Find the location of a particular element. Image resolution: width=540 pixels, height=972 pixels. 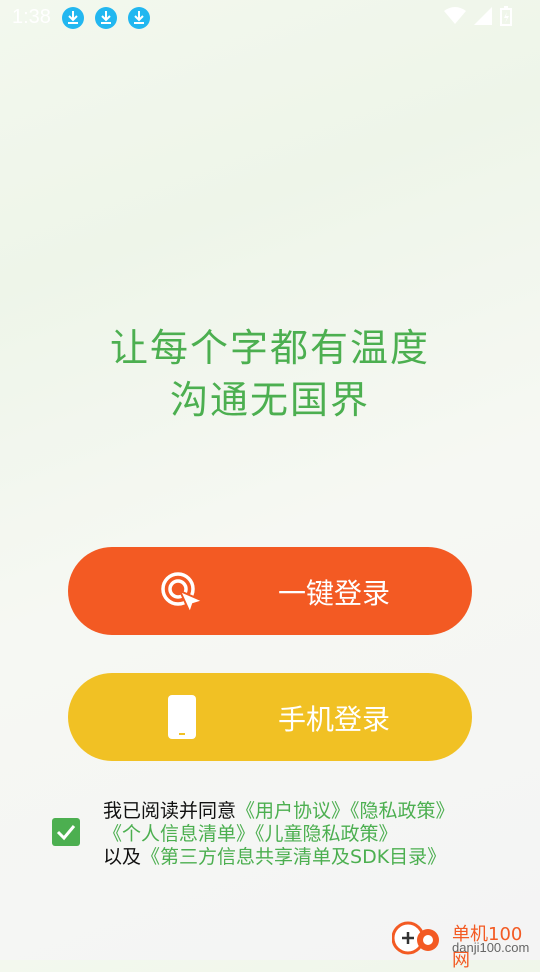

checkmark-icon is located at coordinates (66, 833).